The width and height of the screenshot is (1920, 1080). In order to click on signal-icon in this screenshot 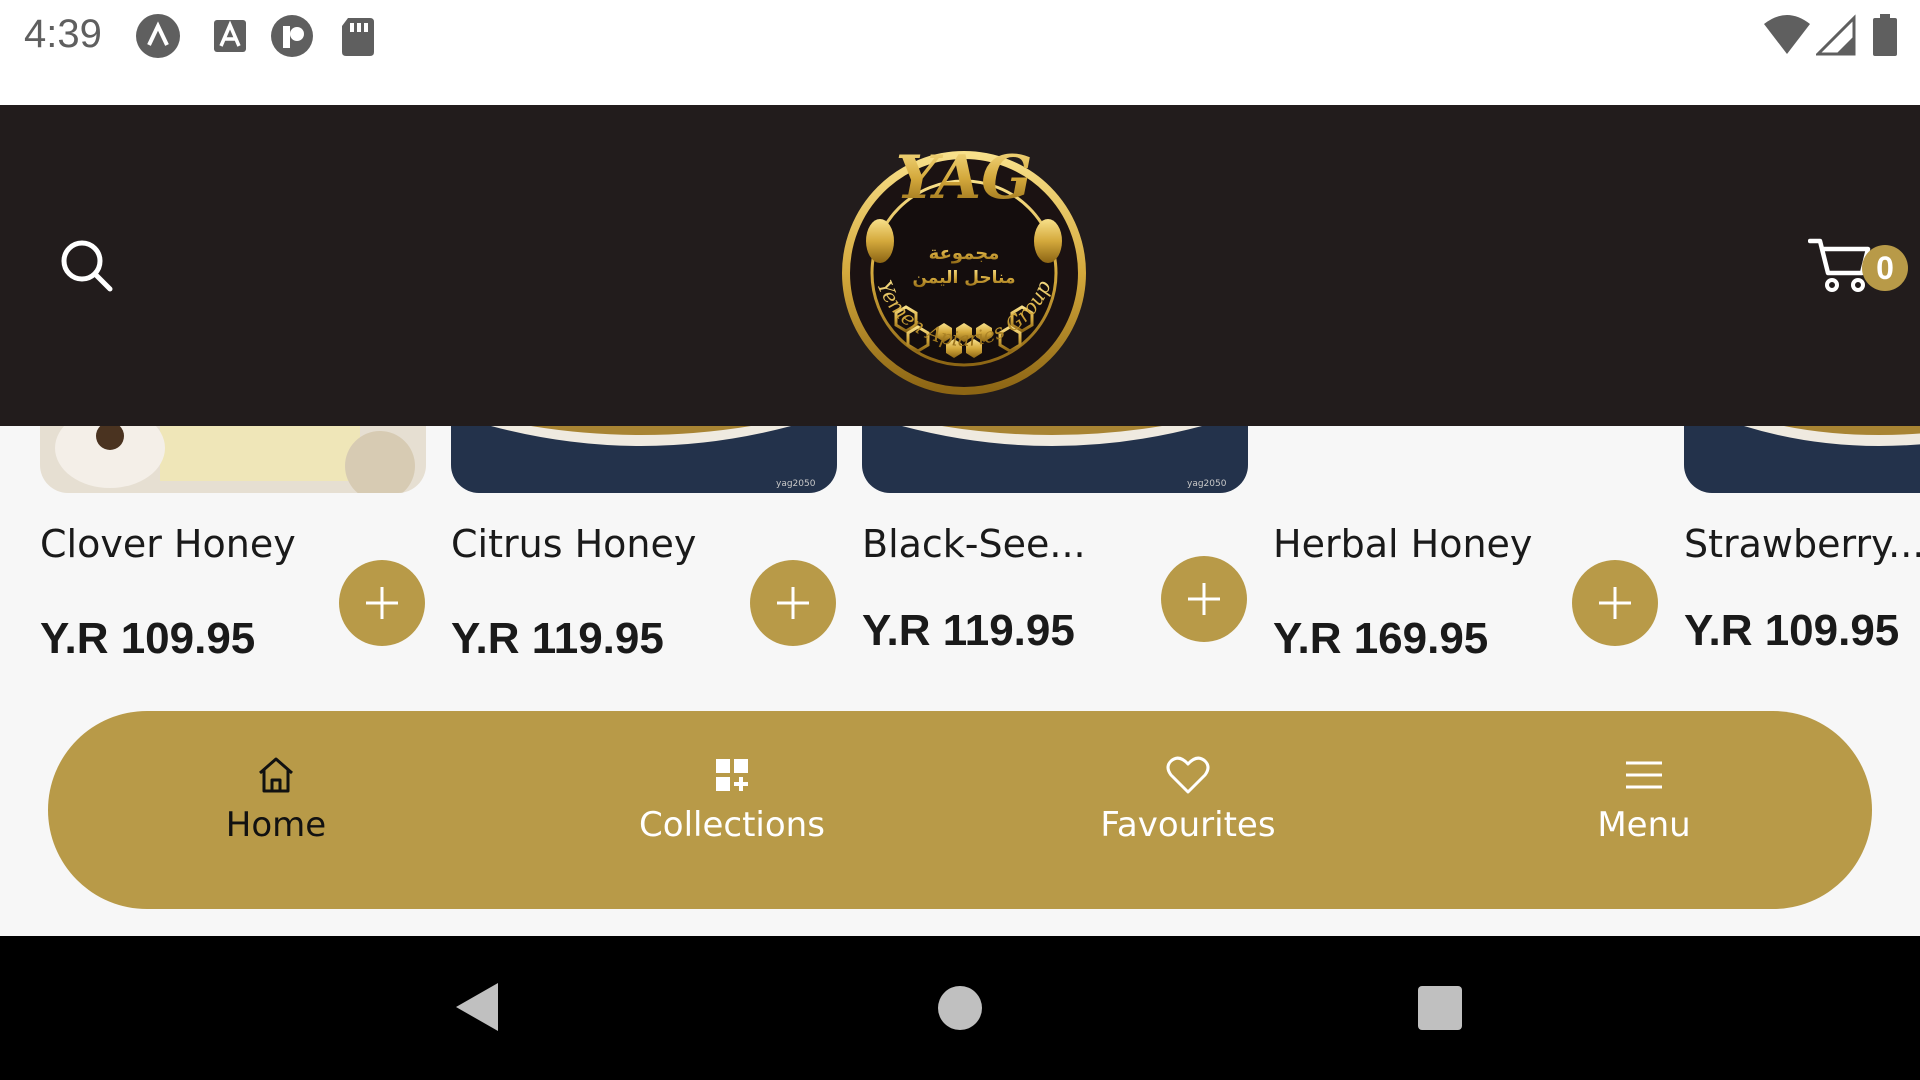, I will do `click(1836, 35)`.